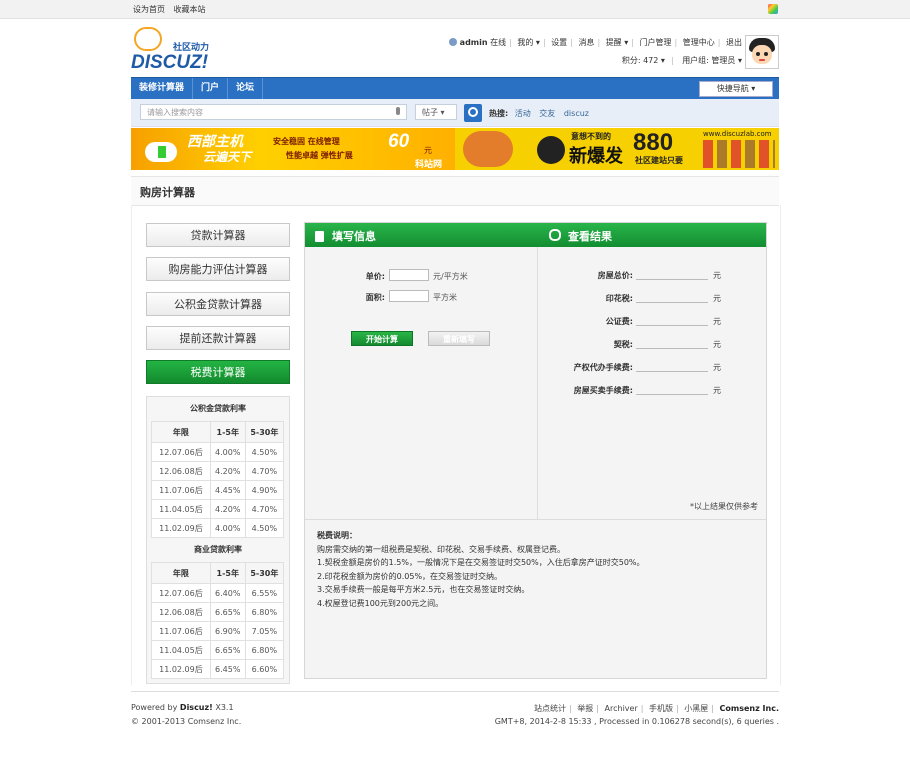 The width and height of the screenshot is (910, 763). What do you see at coordinates (398, 111) in the screenshot?
I see `microphone-icon` at bounding box center [398, 111].